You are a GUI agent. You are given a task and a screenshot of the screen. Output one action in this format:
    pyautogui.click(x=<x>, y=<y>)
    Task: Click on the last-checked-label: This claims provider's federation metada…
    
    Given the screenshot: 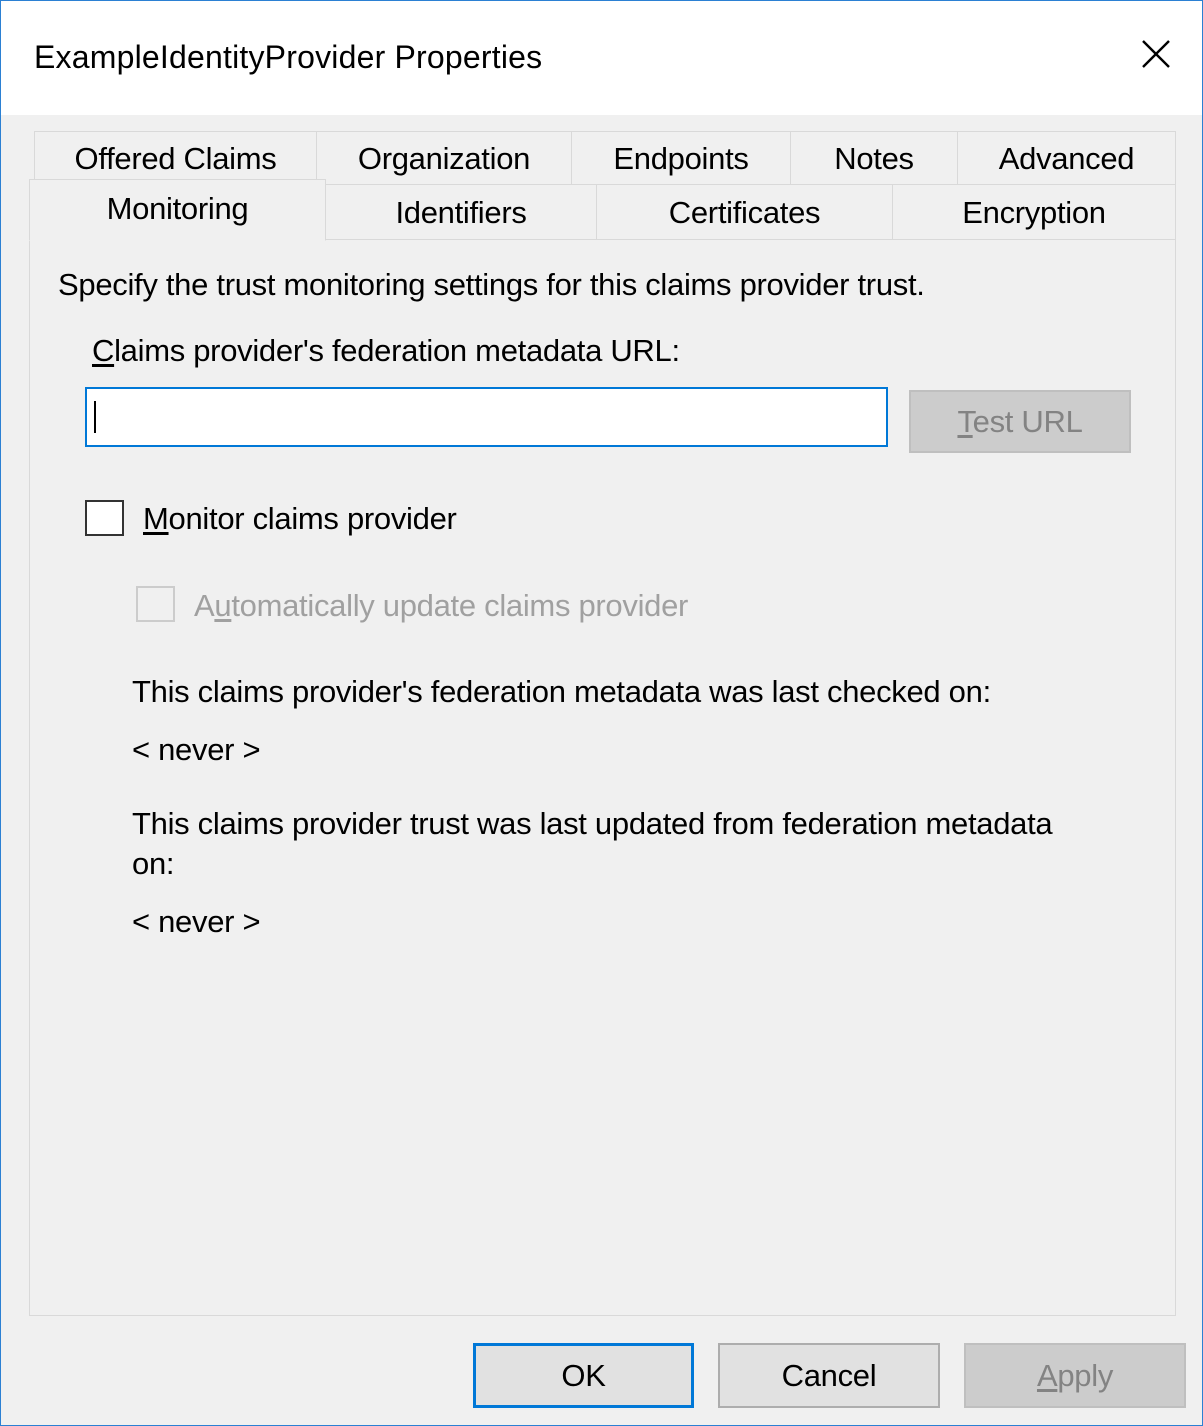 What is the action you would take?
    pyautogui.click(x=561, y=691)
    